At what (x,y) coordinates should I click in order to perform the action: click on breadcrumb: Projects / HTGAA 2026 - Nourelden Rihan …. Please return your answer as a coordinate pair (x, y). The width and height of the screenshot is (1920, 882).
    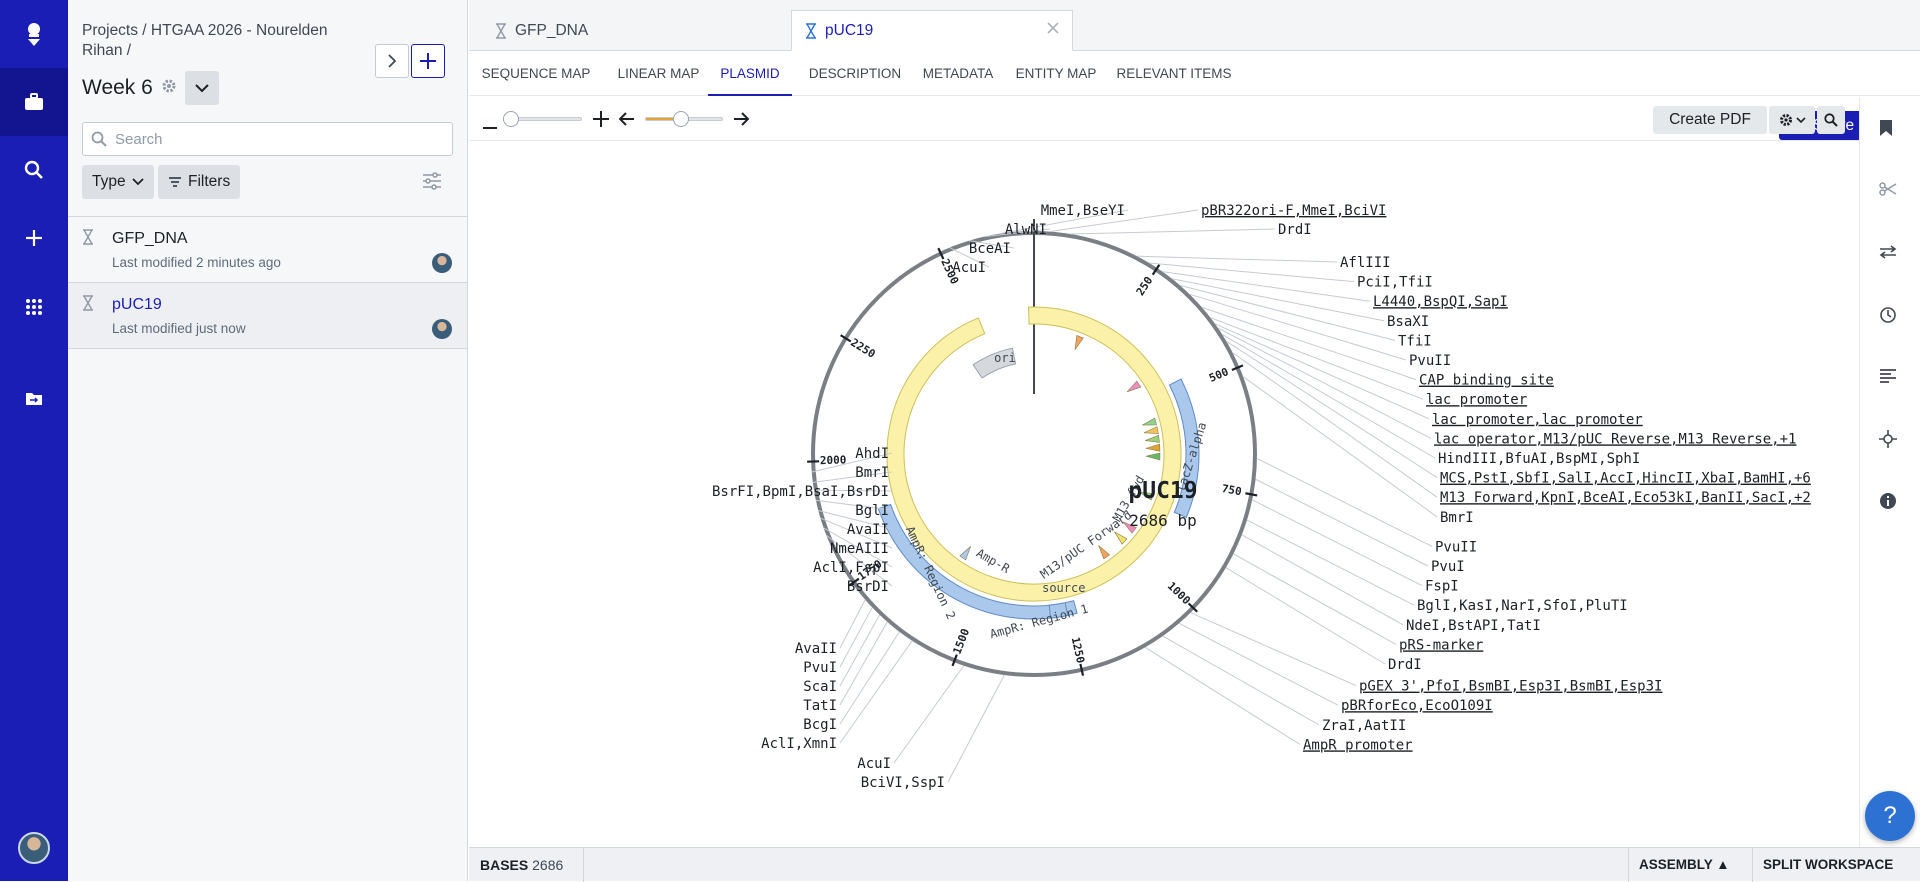
    Looking at the image, I should click on (227, 41).